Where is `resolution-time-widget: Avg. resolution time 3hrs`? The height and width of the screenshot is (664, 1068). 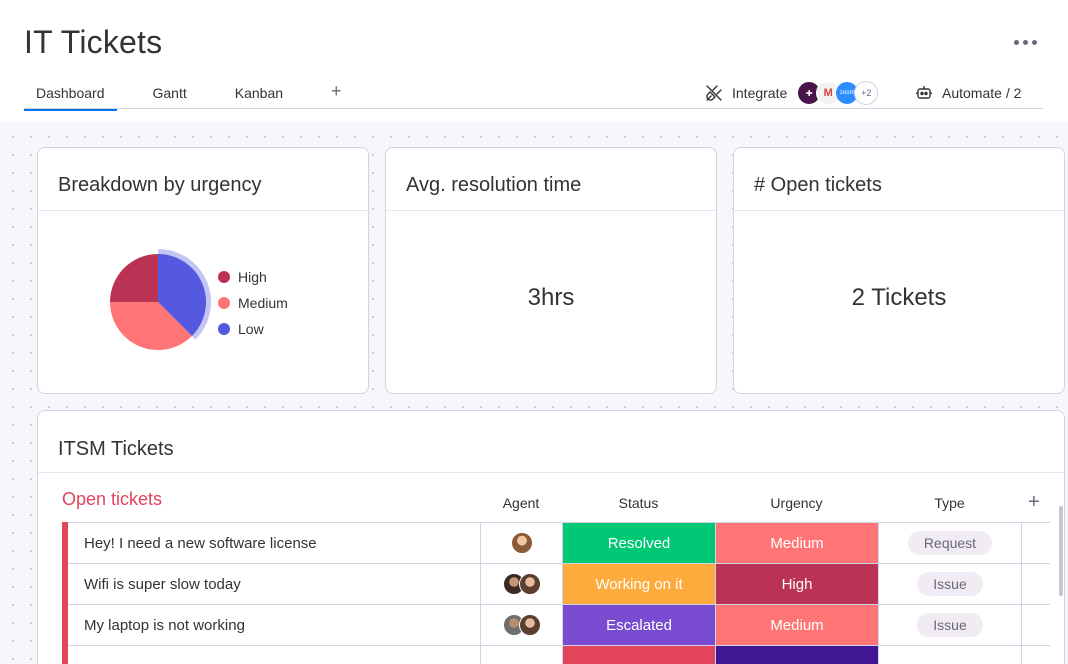
resolution-time-widget: Avg. resolution time 3hrs is located at coordinates (551, 270).